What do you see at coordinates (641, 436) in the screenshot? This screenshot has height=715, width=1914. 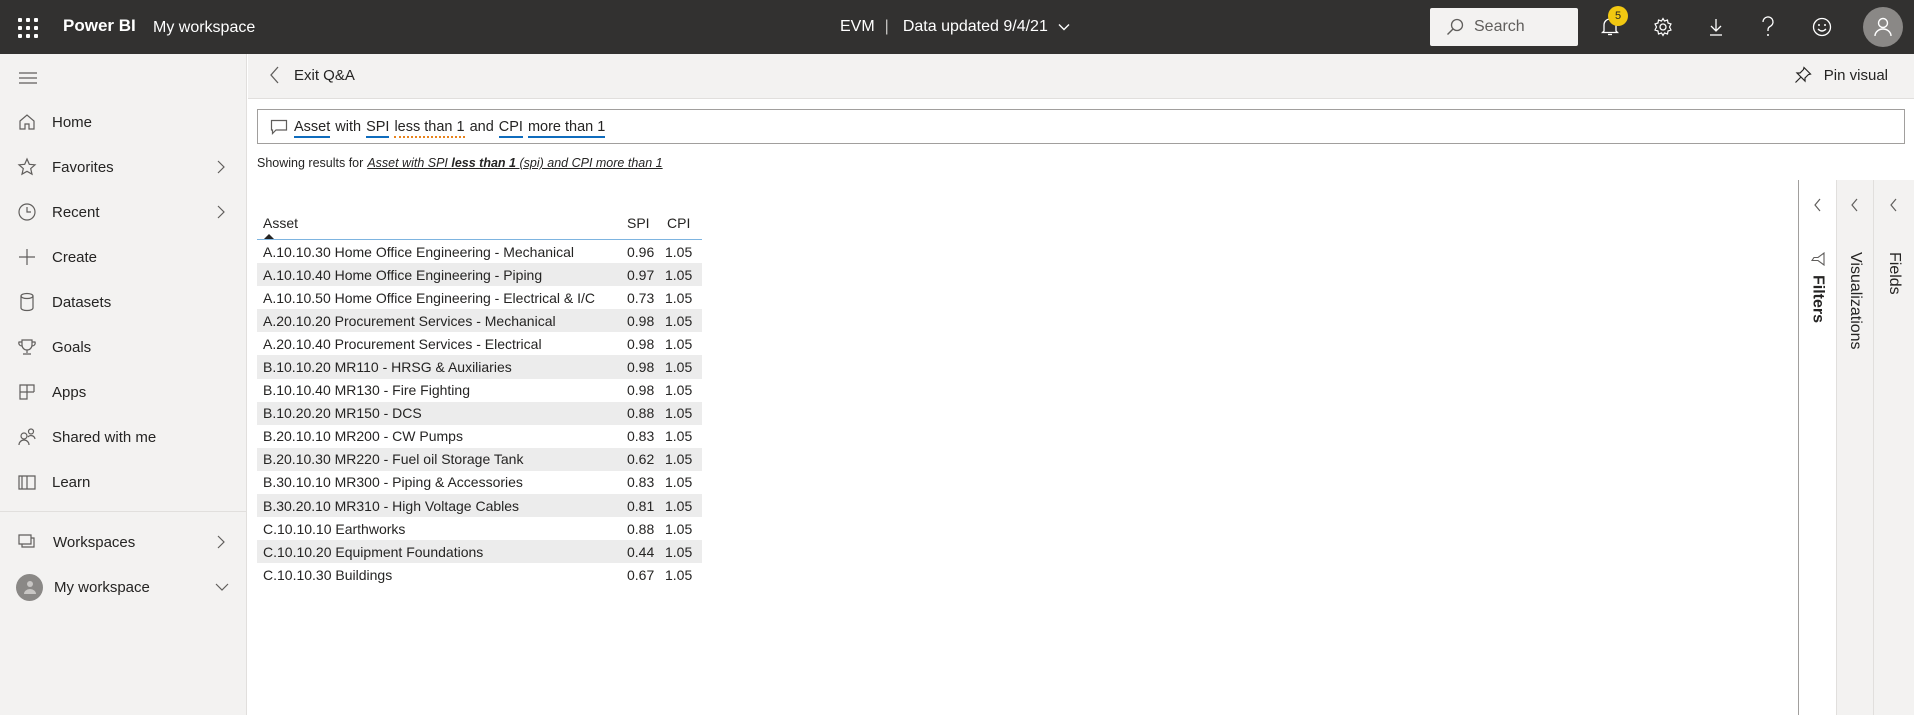 I see `cell-spi: 0.83` at bounding box center [641, 436].